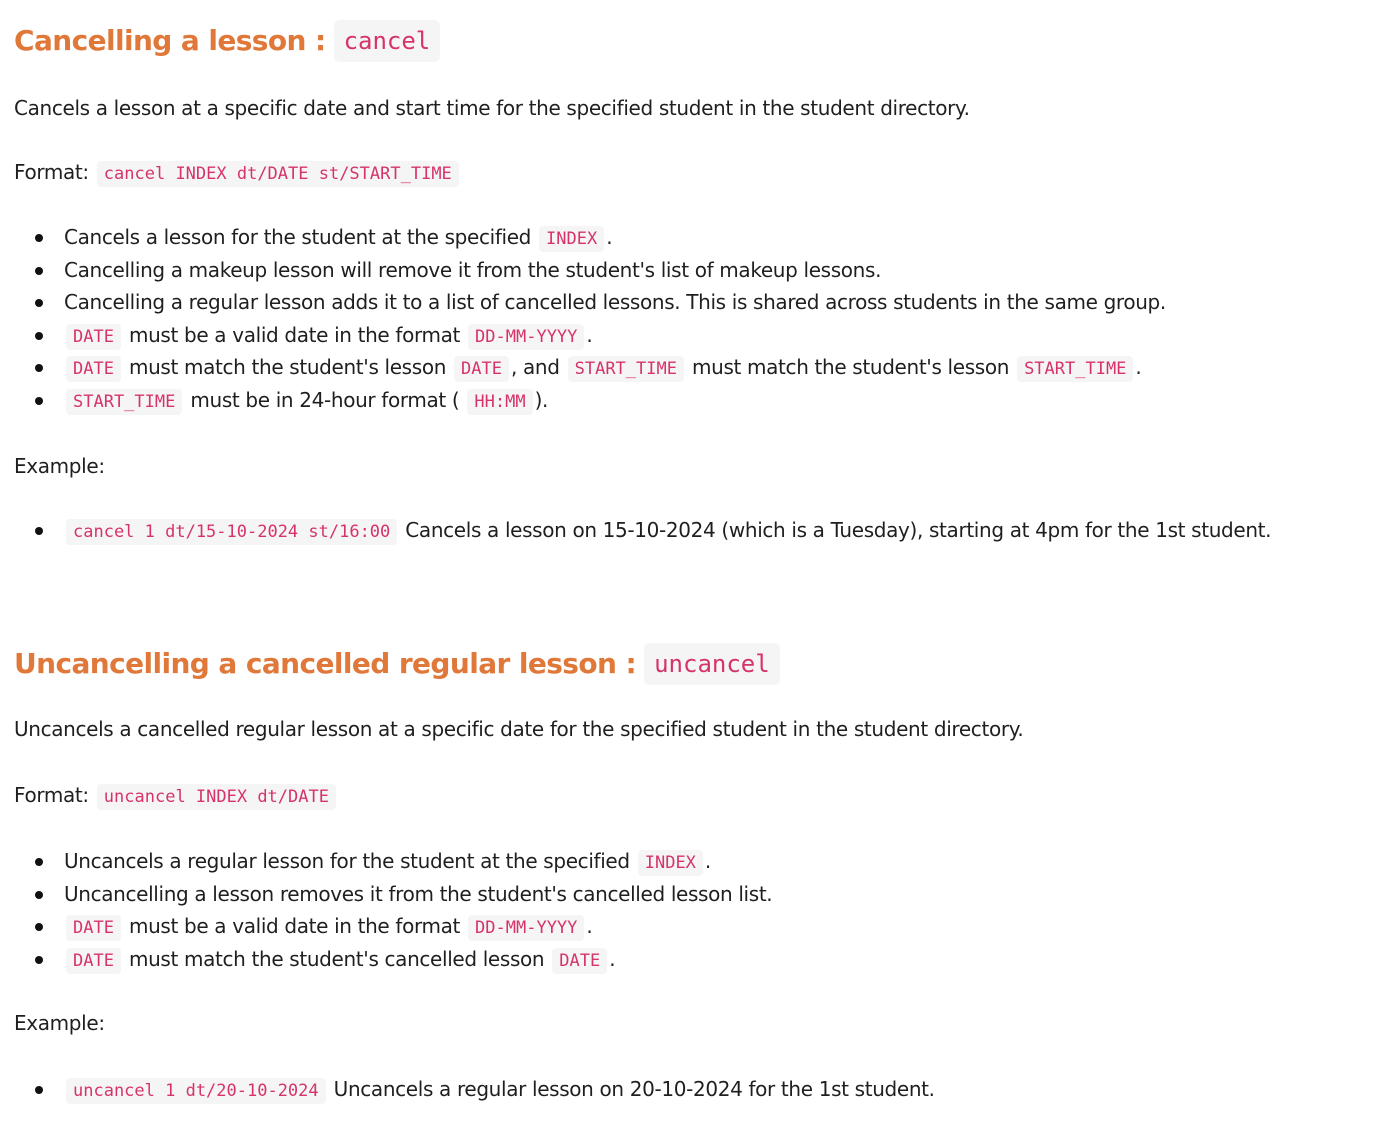 Image resolution: width=1374 pixels, height=1142 pixels. Describe the element at coordinates (387, 41) in the screenshot. I see `heading-command-code: cancel` at that location.